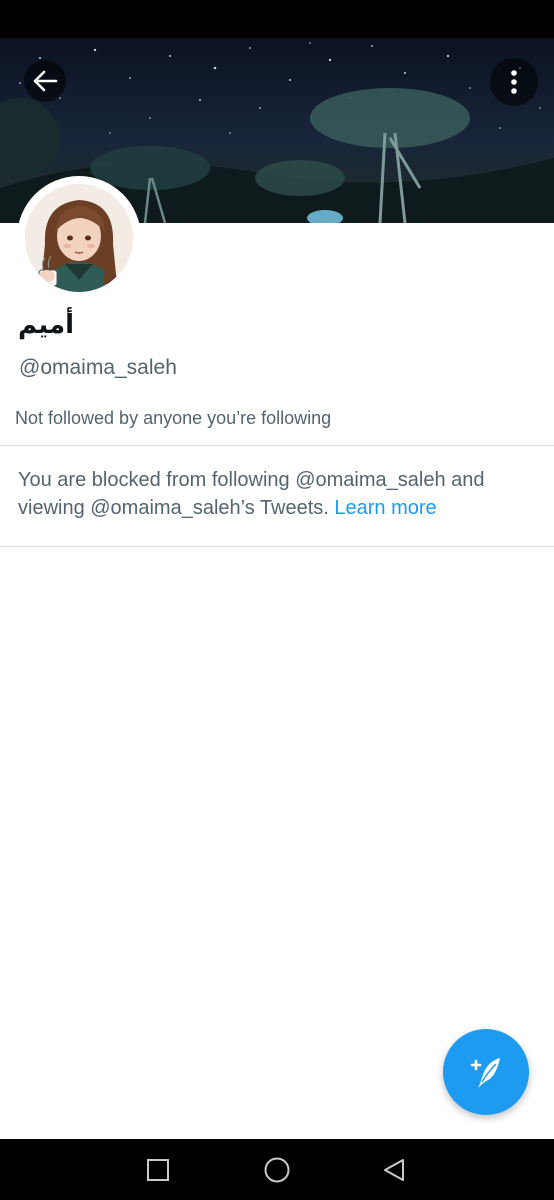 The image size is (554, 1200). What do you see at coordinates (98, 367) in the screenshot?
I see `profile-handle: @omaima_saleh` at bounding box center [98, 367].